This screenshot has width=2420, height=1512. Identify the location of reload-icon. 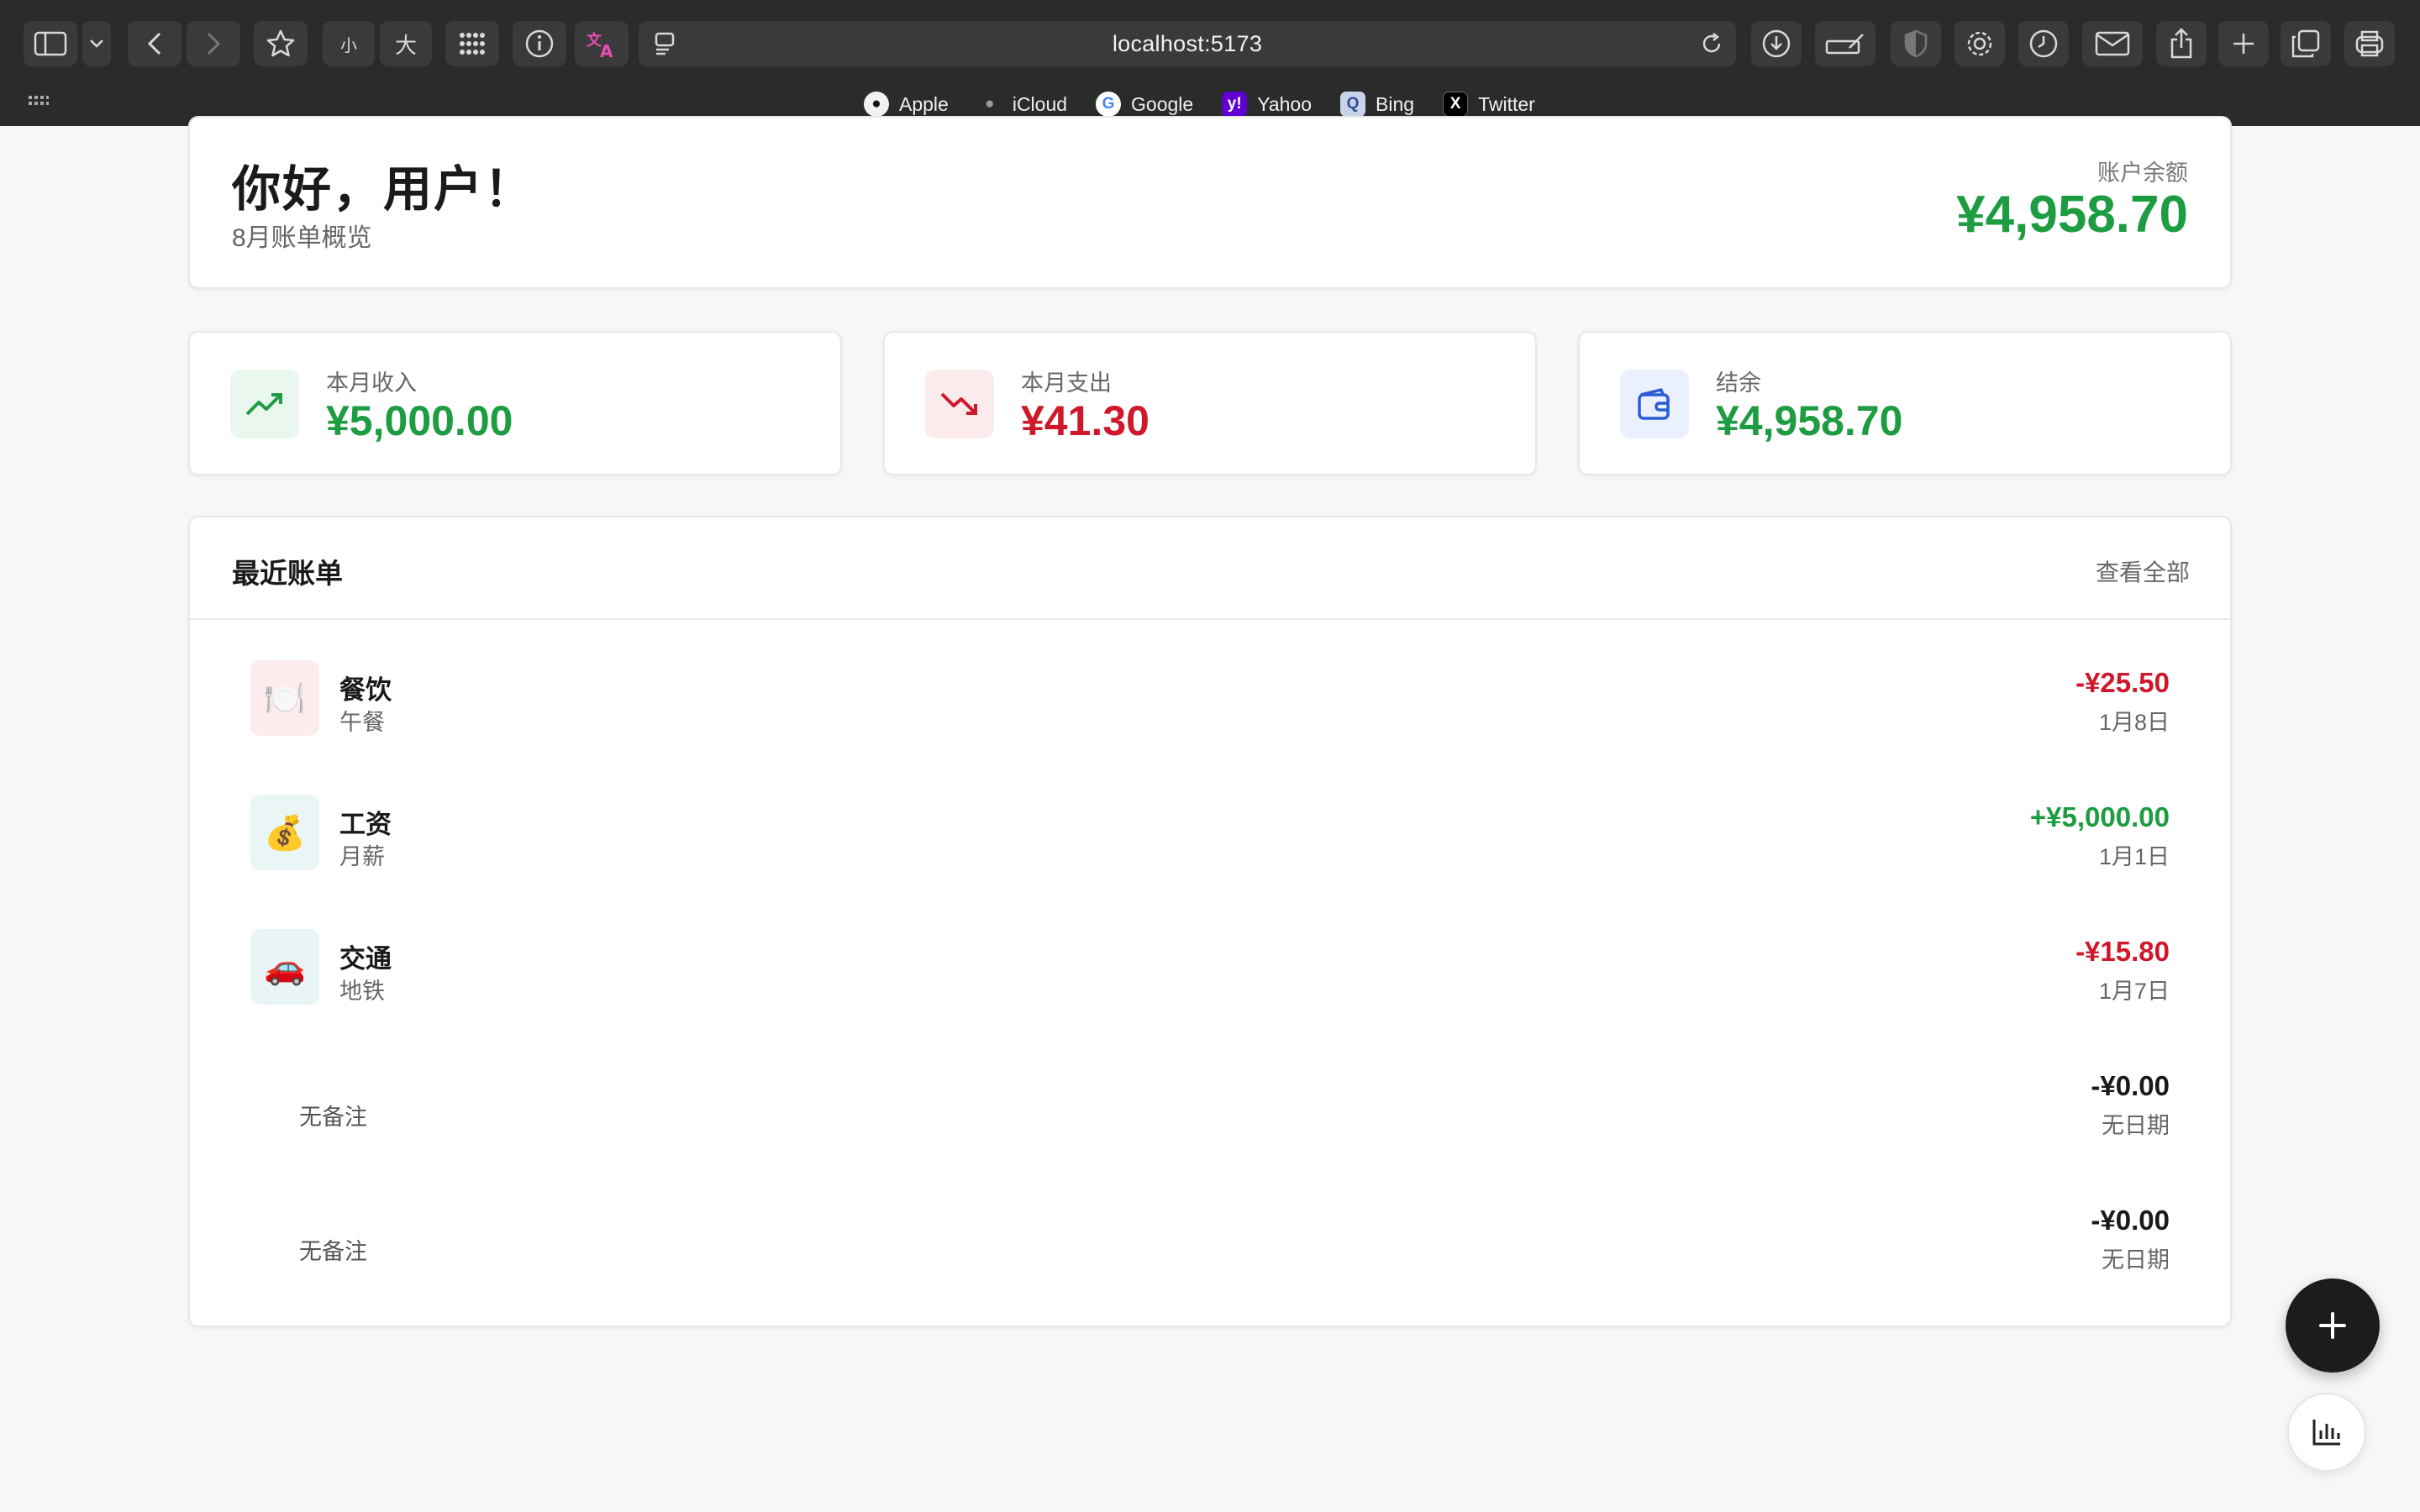
(1711, 46).